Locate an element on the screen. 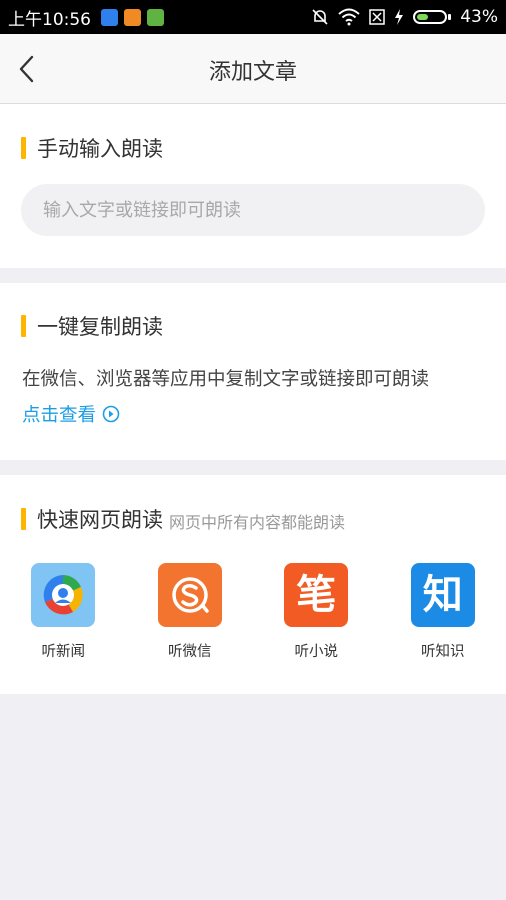  wifi-icon is located at coordinates (349, 17).